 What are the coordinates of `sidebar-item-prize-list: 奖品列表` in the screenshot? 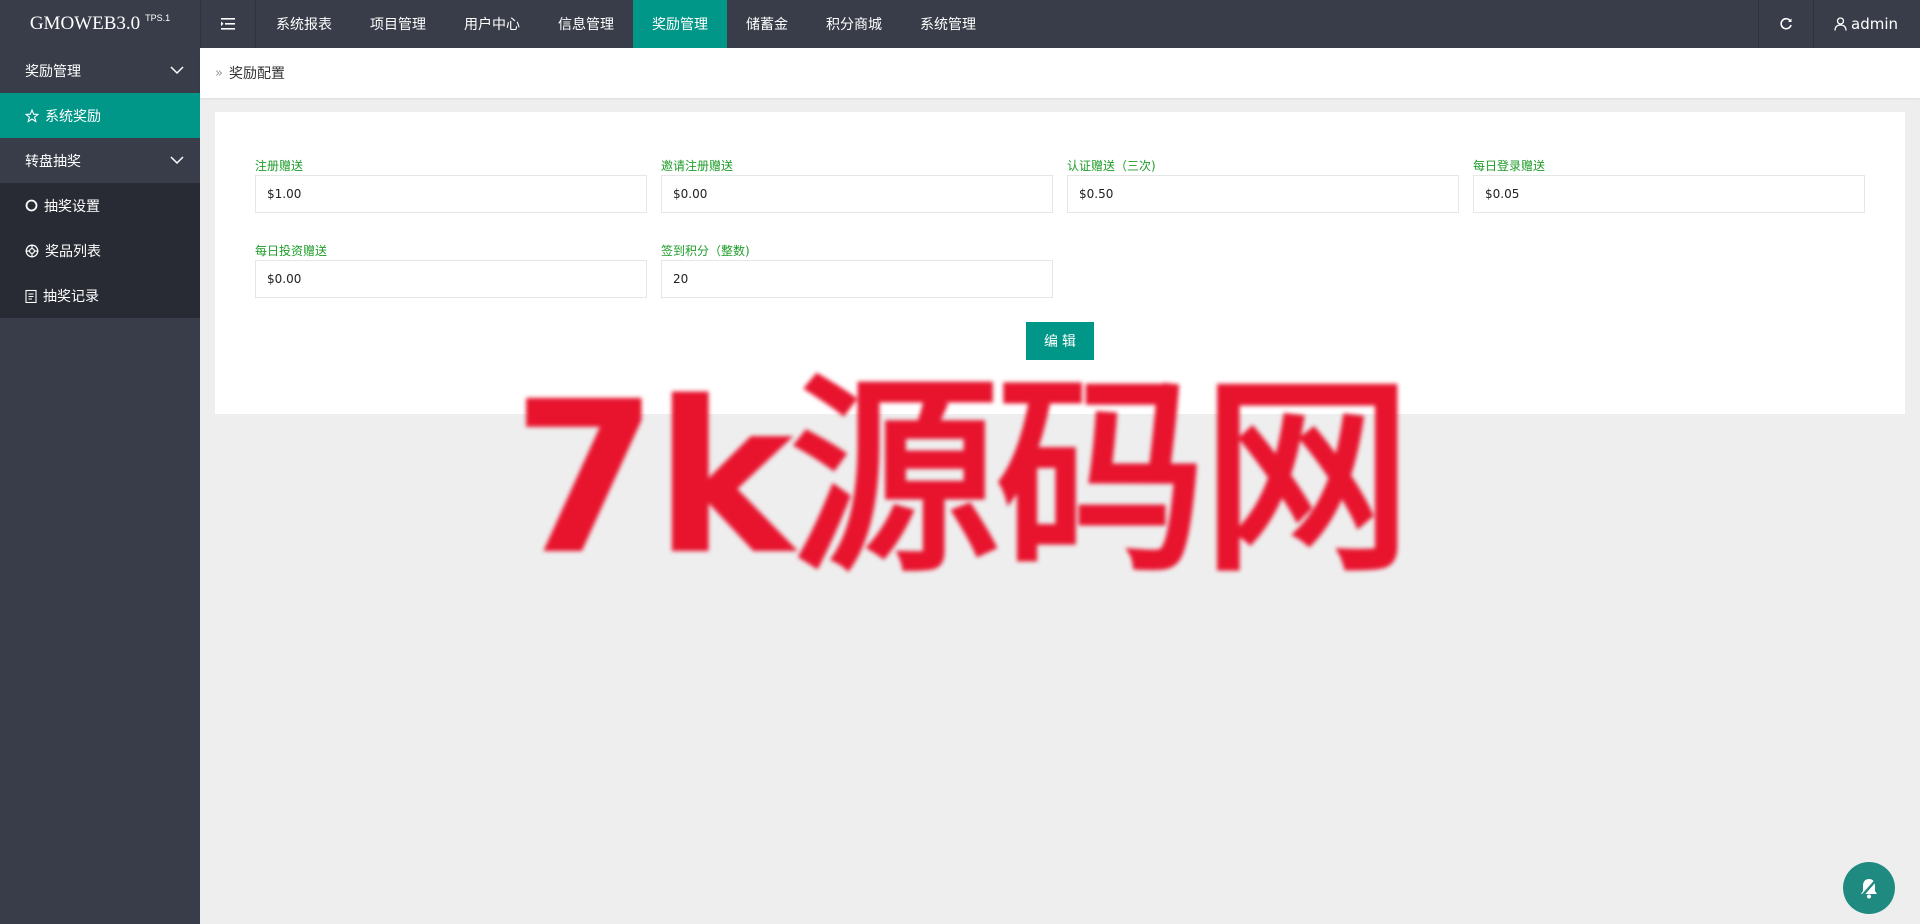 It's located at (100, 250).